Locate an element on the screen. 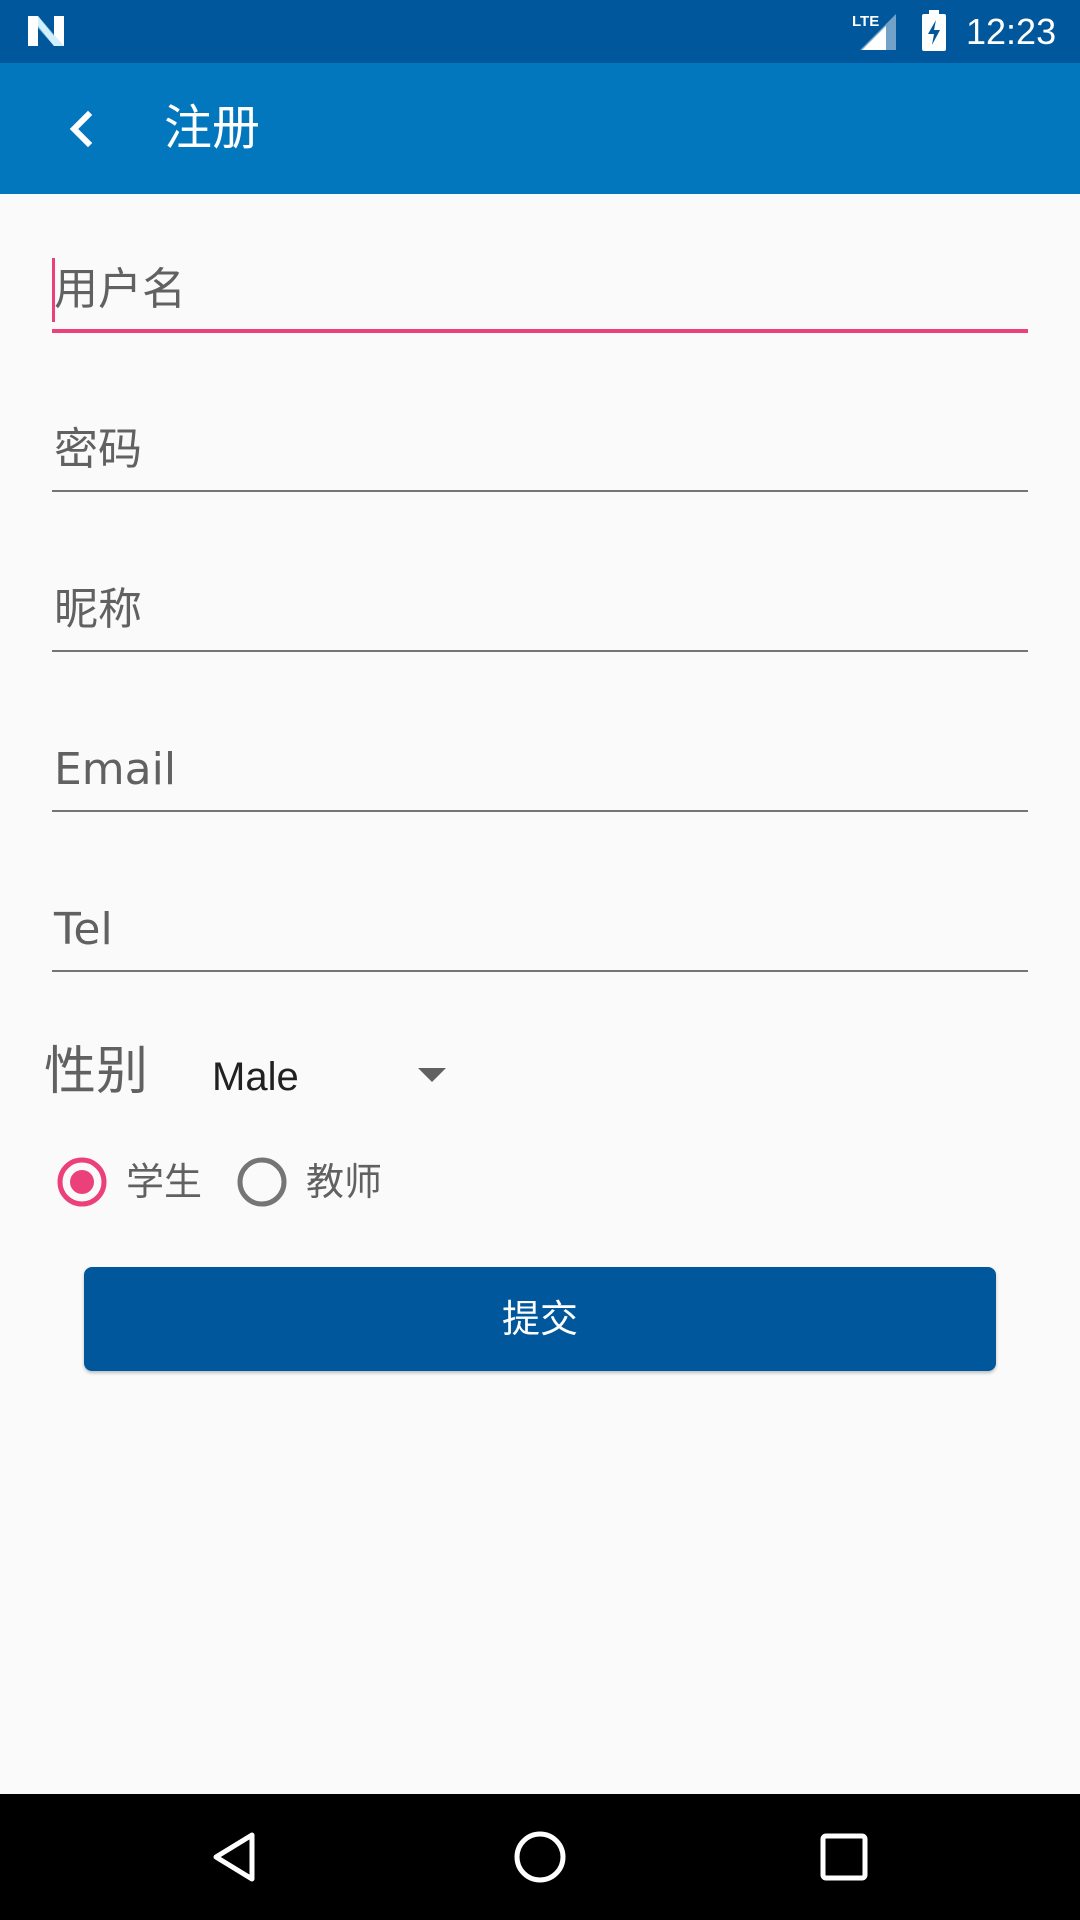  username-underline is located at coordinates (540, 331).